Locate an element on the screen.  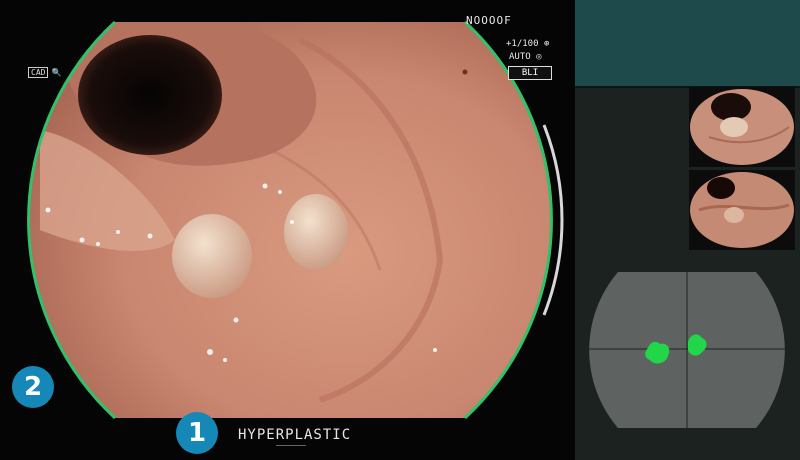
auto-label: AUTO is located at coordinates (520, 57).